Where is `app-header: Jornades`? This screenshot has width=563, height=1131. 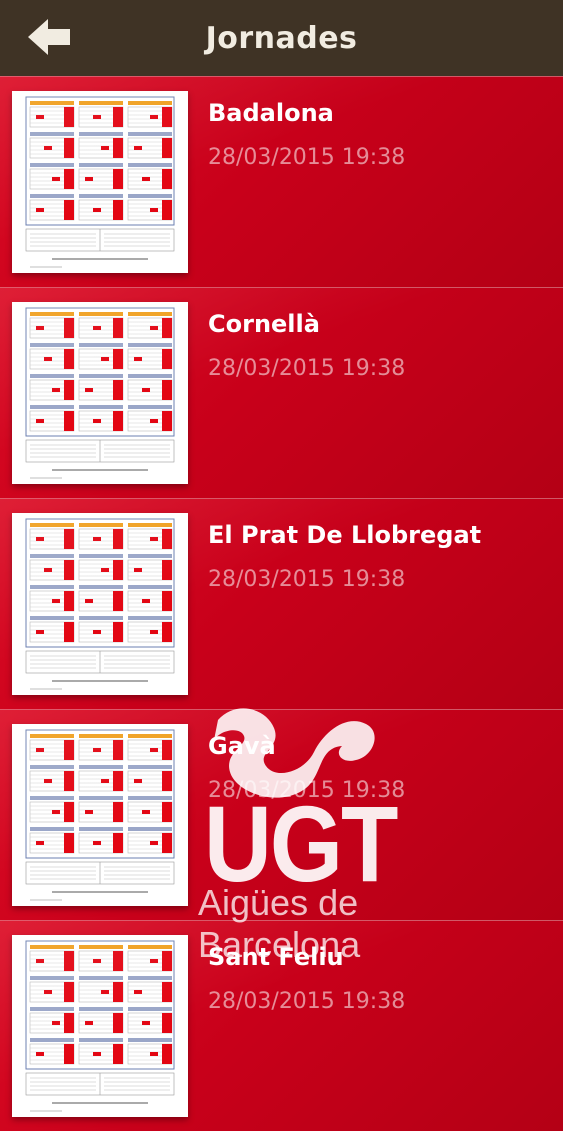
app-header: Jornades is located at coordinates (281, 38).